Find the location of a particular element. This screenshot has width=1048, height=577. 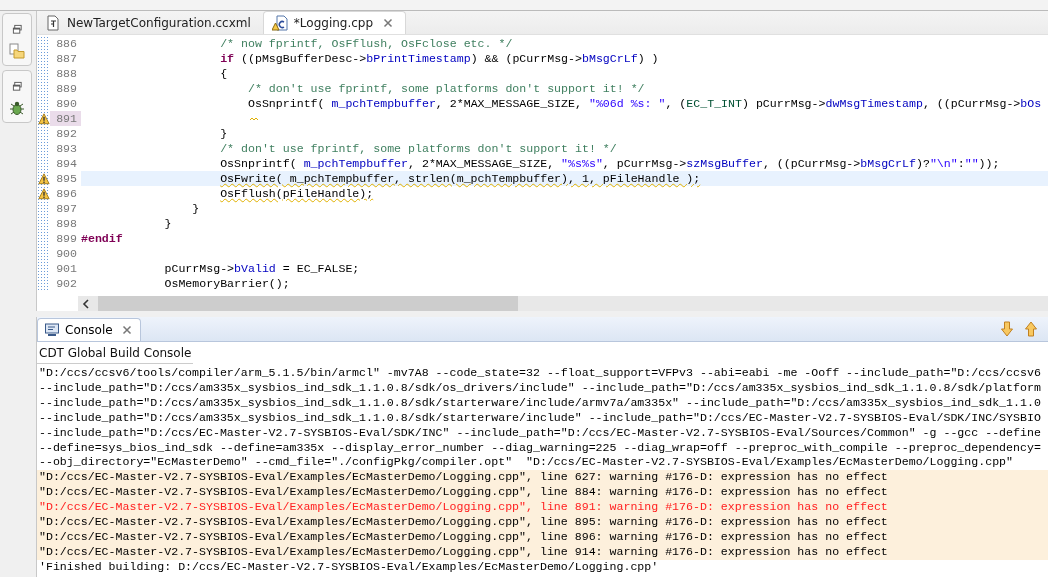

code-line: OsSnprintf( m_pchTempbuffer, 2*MAX_MESSAGE_SIZE, "%06d %s: ", (EC_T_INT) pCurrMsg->dwMsgTimestamp, ((pCurrMsg->bOs is located at coordinates (645, 103).